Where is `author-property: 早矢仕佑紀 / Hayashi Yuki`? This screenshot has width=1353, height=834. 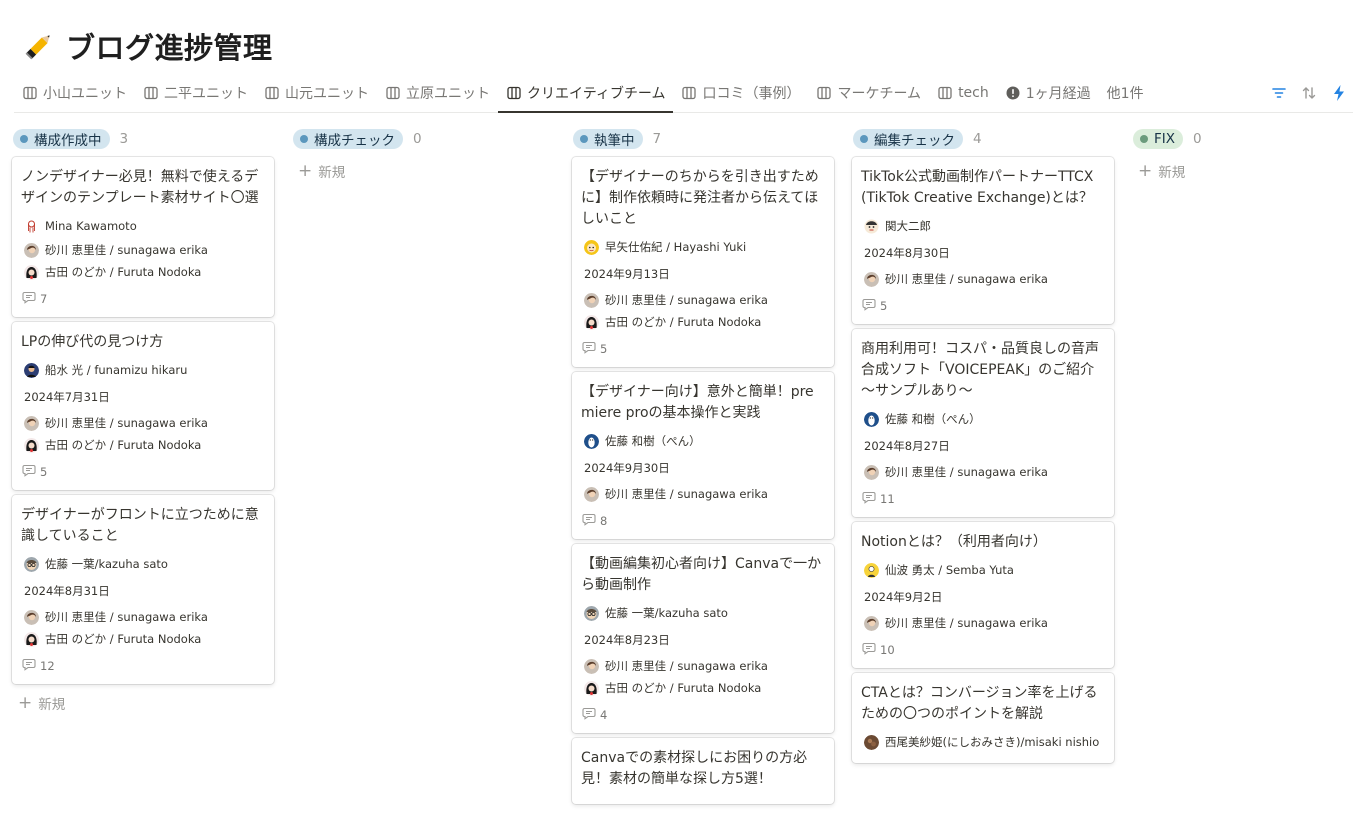
author-property: 早矢仕佑紀 / Hayashi Yuki is located at coordinates (702, 247).